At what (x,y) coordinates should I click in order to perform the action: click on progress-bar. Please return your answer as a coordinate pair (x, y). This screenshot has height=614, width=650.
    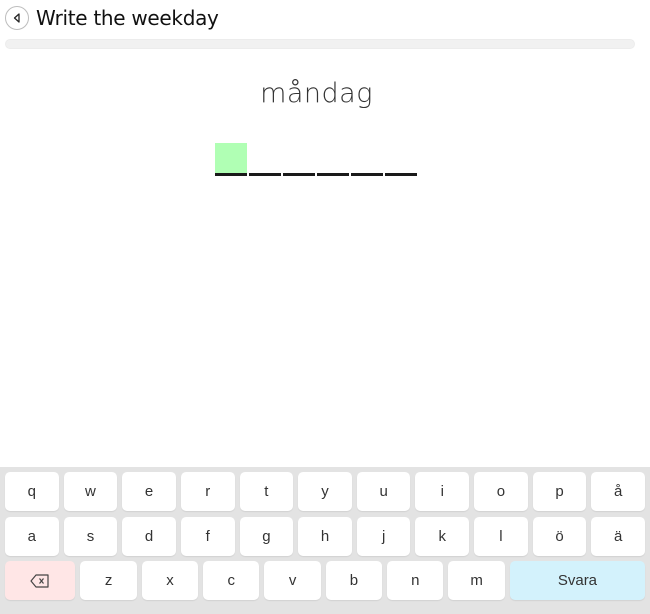
    Looking at the image, I should click on (320, 44).